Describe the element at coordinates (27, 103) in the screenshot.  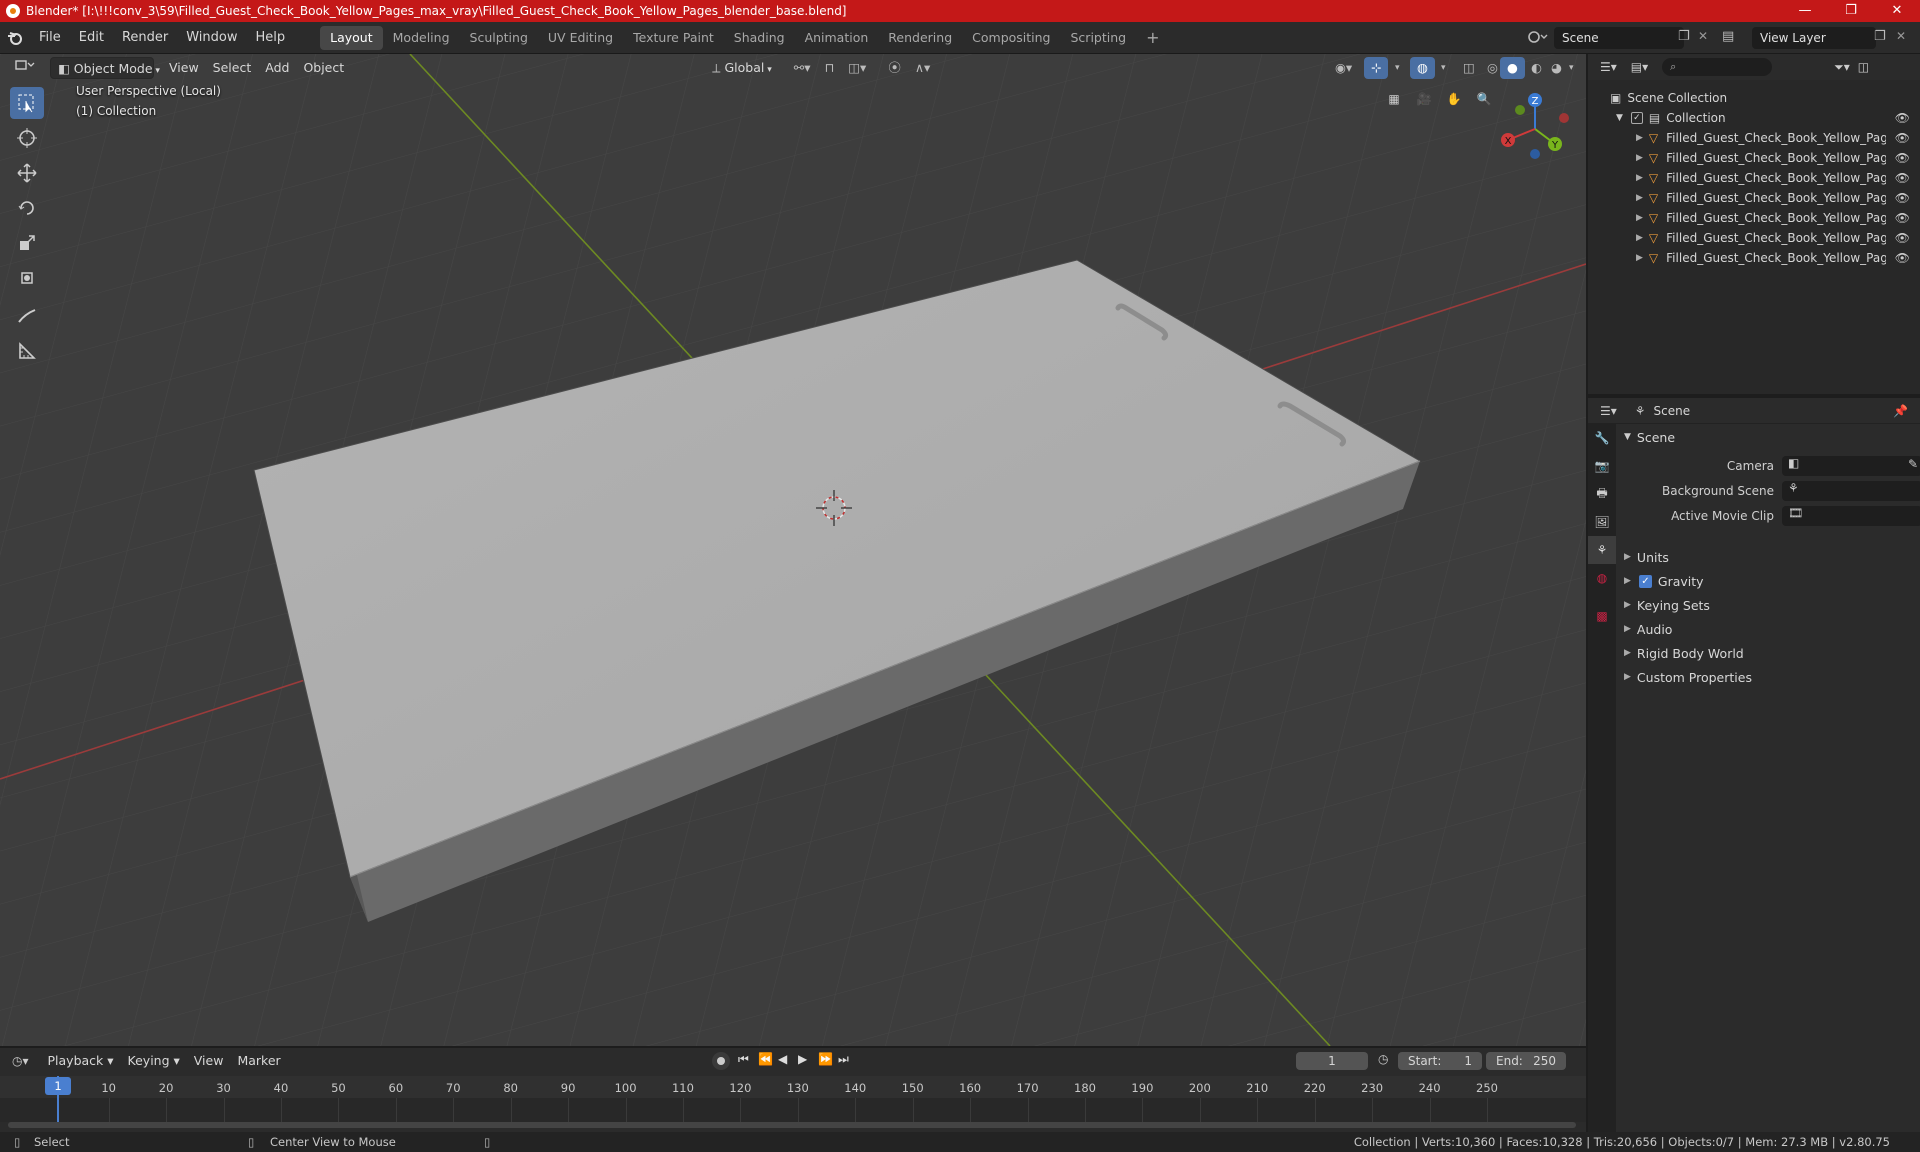
I see `select-box-tool` at that location.